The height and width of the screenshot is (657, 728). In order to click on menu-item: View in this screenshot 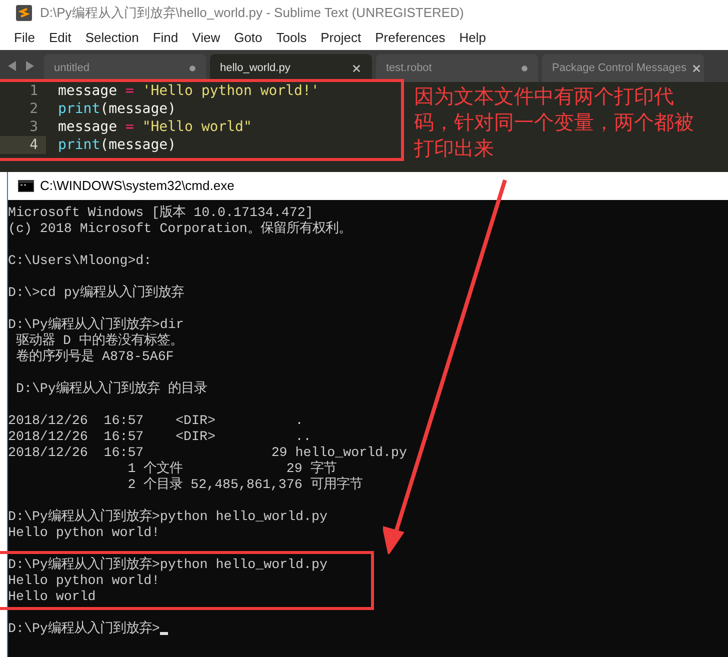, I will do `click(206, 38)`.